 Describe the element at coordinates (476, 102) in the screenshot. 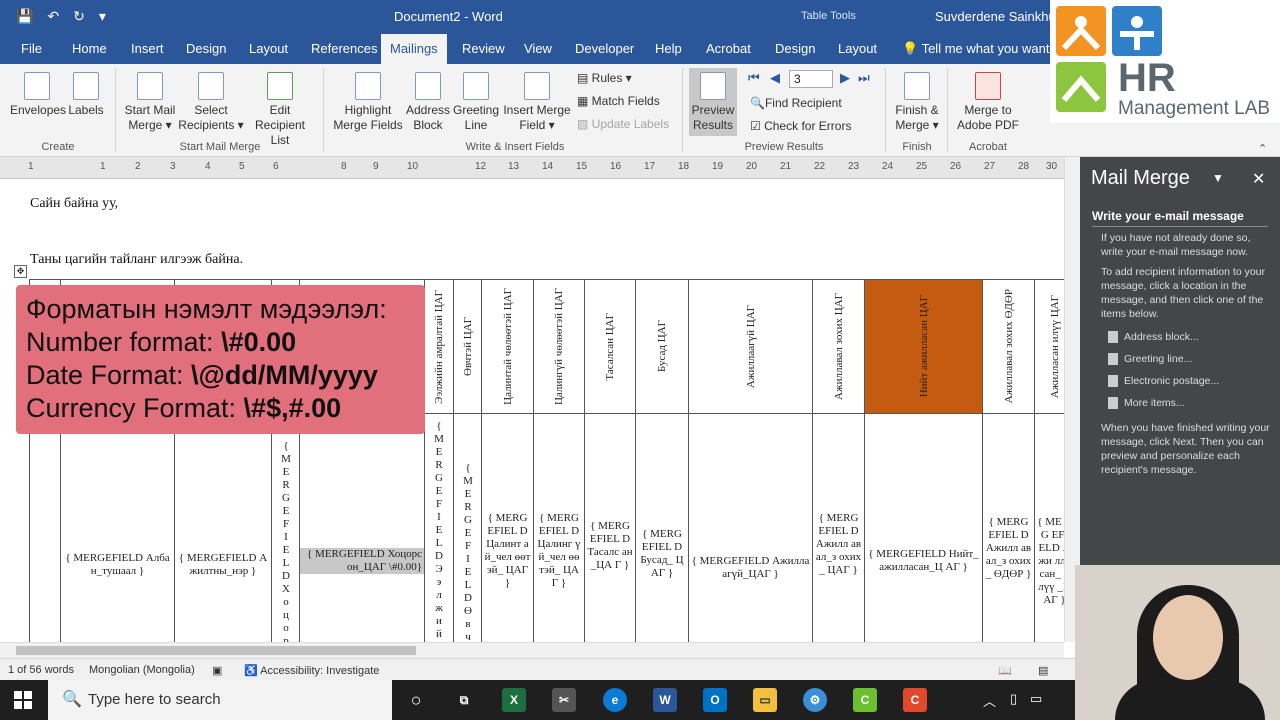

I see `greeting-line-button: Greeting Line` at that location.